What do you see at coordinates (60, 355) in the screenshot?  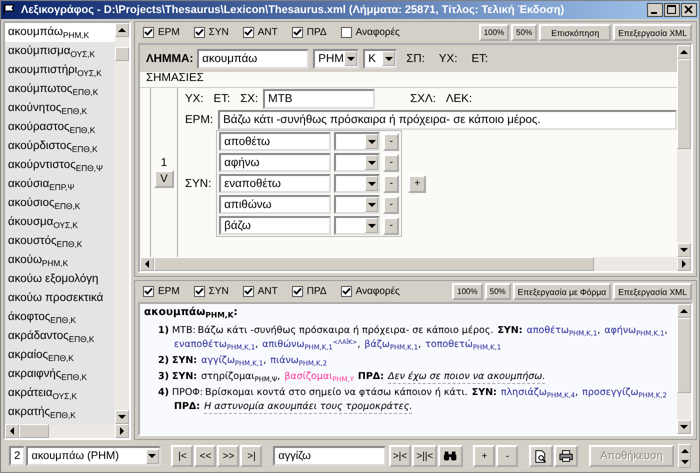 I see `entry-list-item: ακραίος$_{ΕΠΘ,Κ}$` at bounding box center [60, 355].